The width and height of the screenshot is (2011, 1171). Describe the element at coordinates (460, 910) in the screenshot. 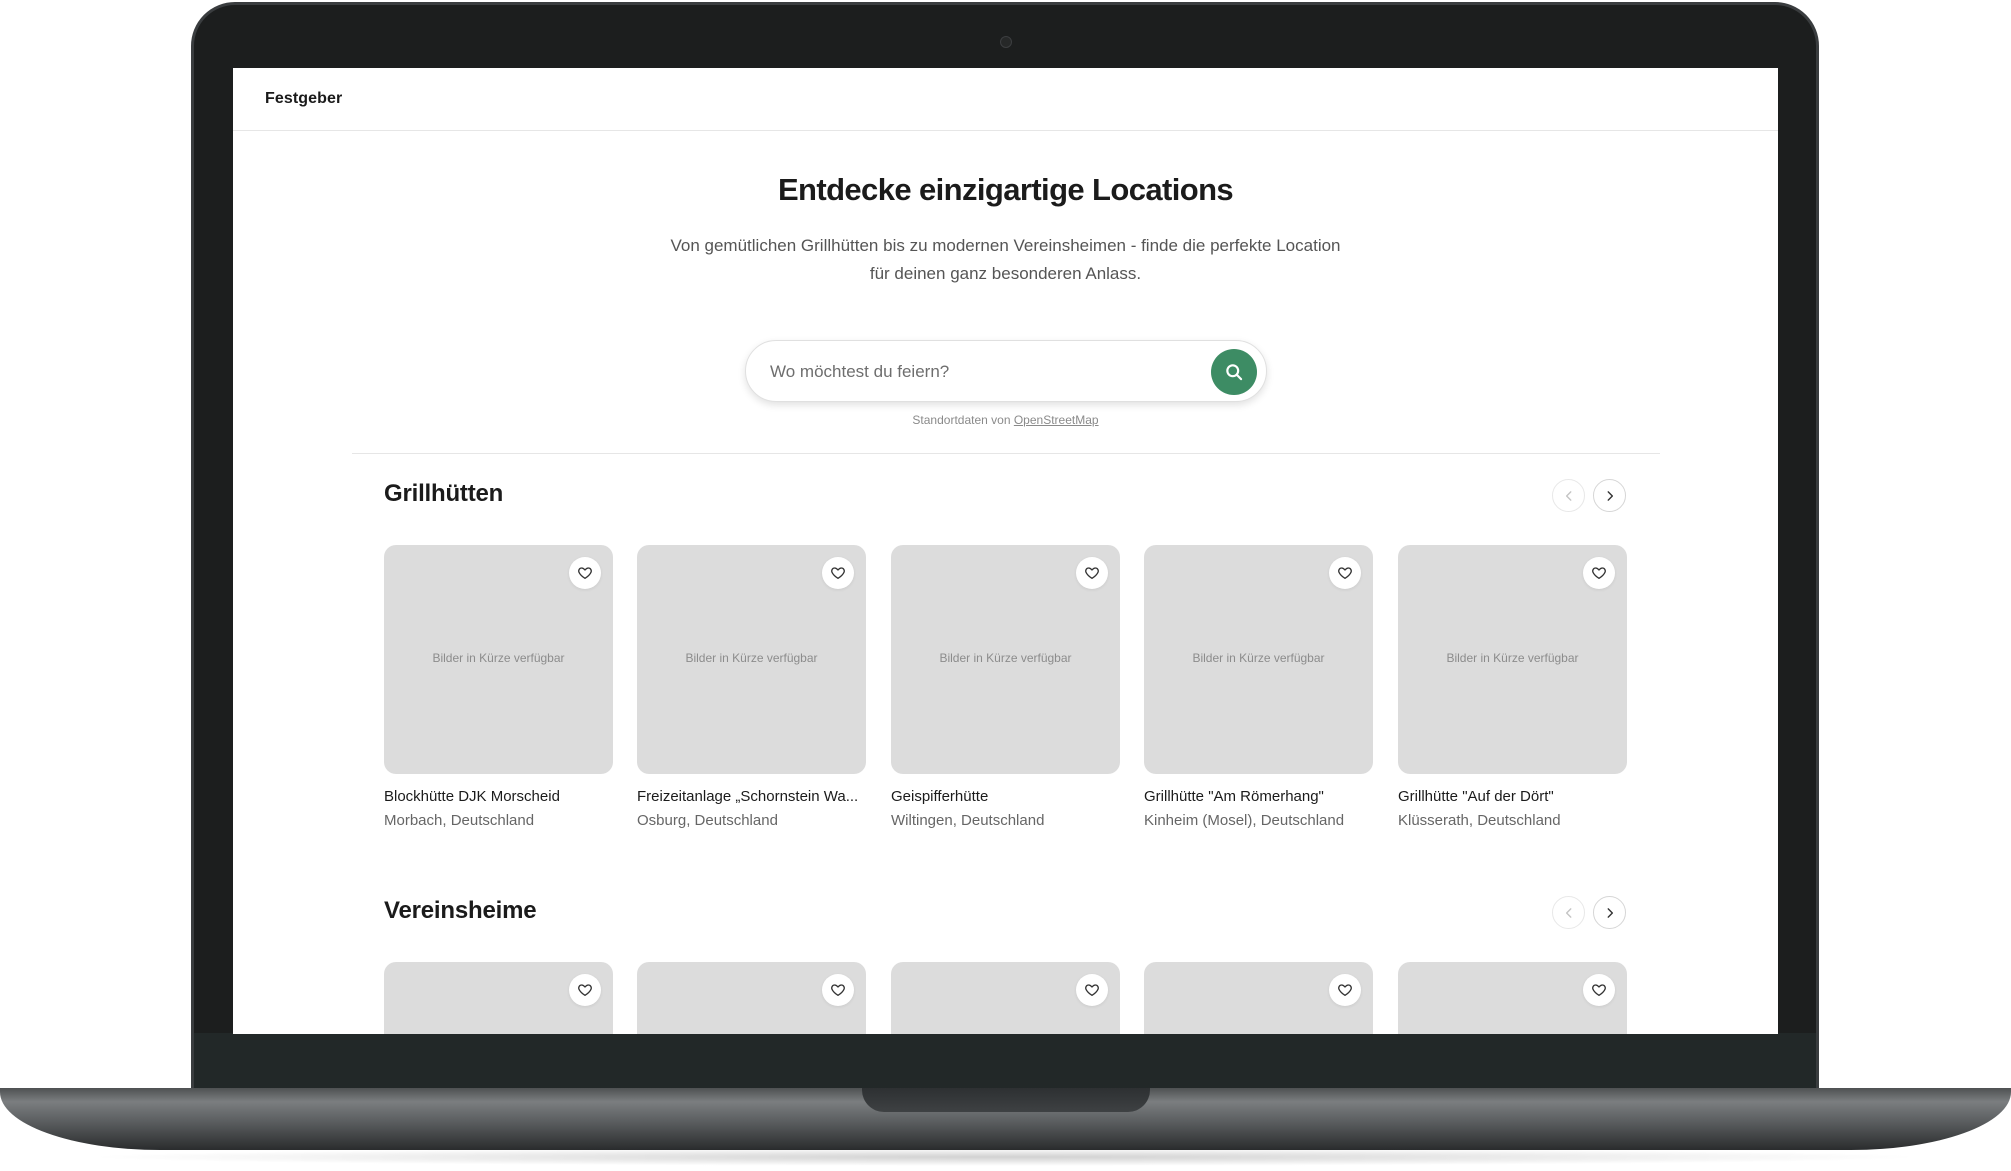

I see `section-title-vereinsheime: Vereinsheime` at that location.